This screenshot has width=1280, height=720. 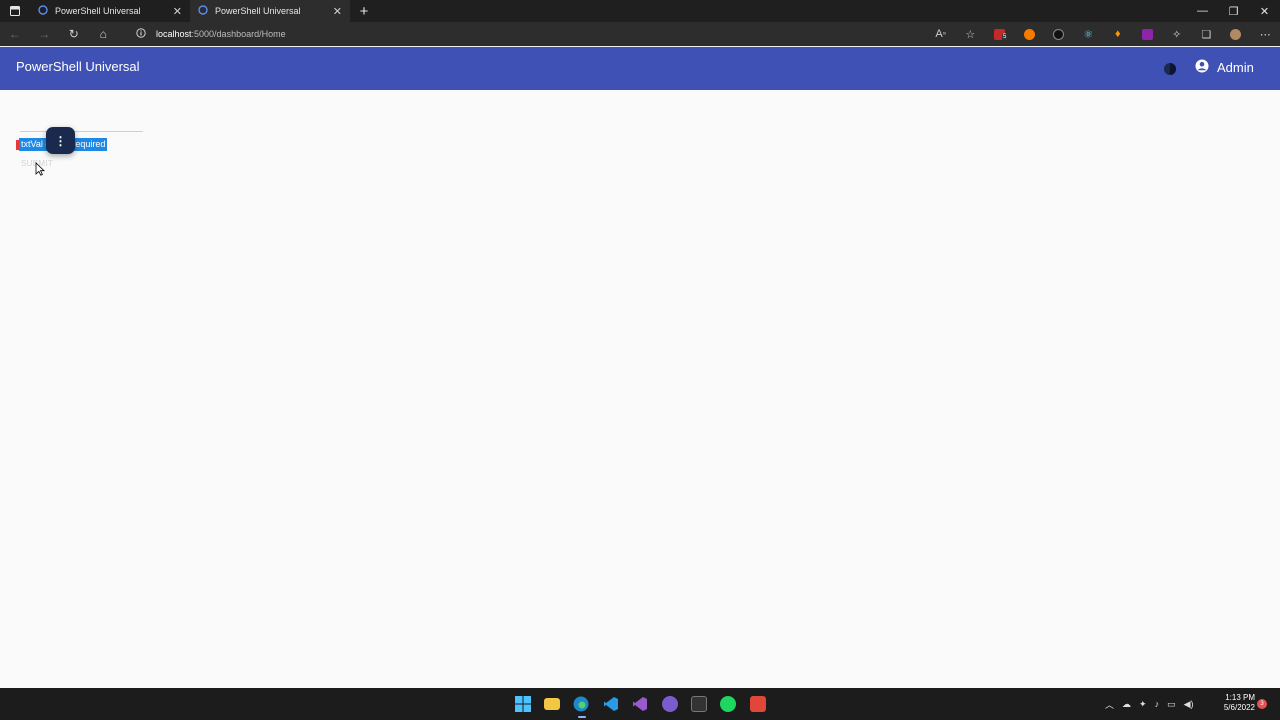 What do you see at coordinates (40, 169) in the screenshot?
I see `mouse-cursor-icon` at bounding box center [40, 169].